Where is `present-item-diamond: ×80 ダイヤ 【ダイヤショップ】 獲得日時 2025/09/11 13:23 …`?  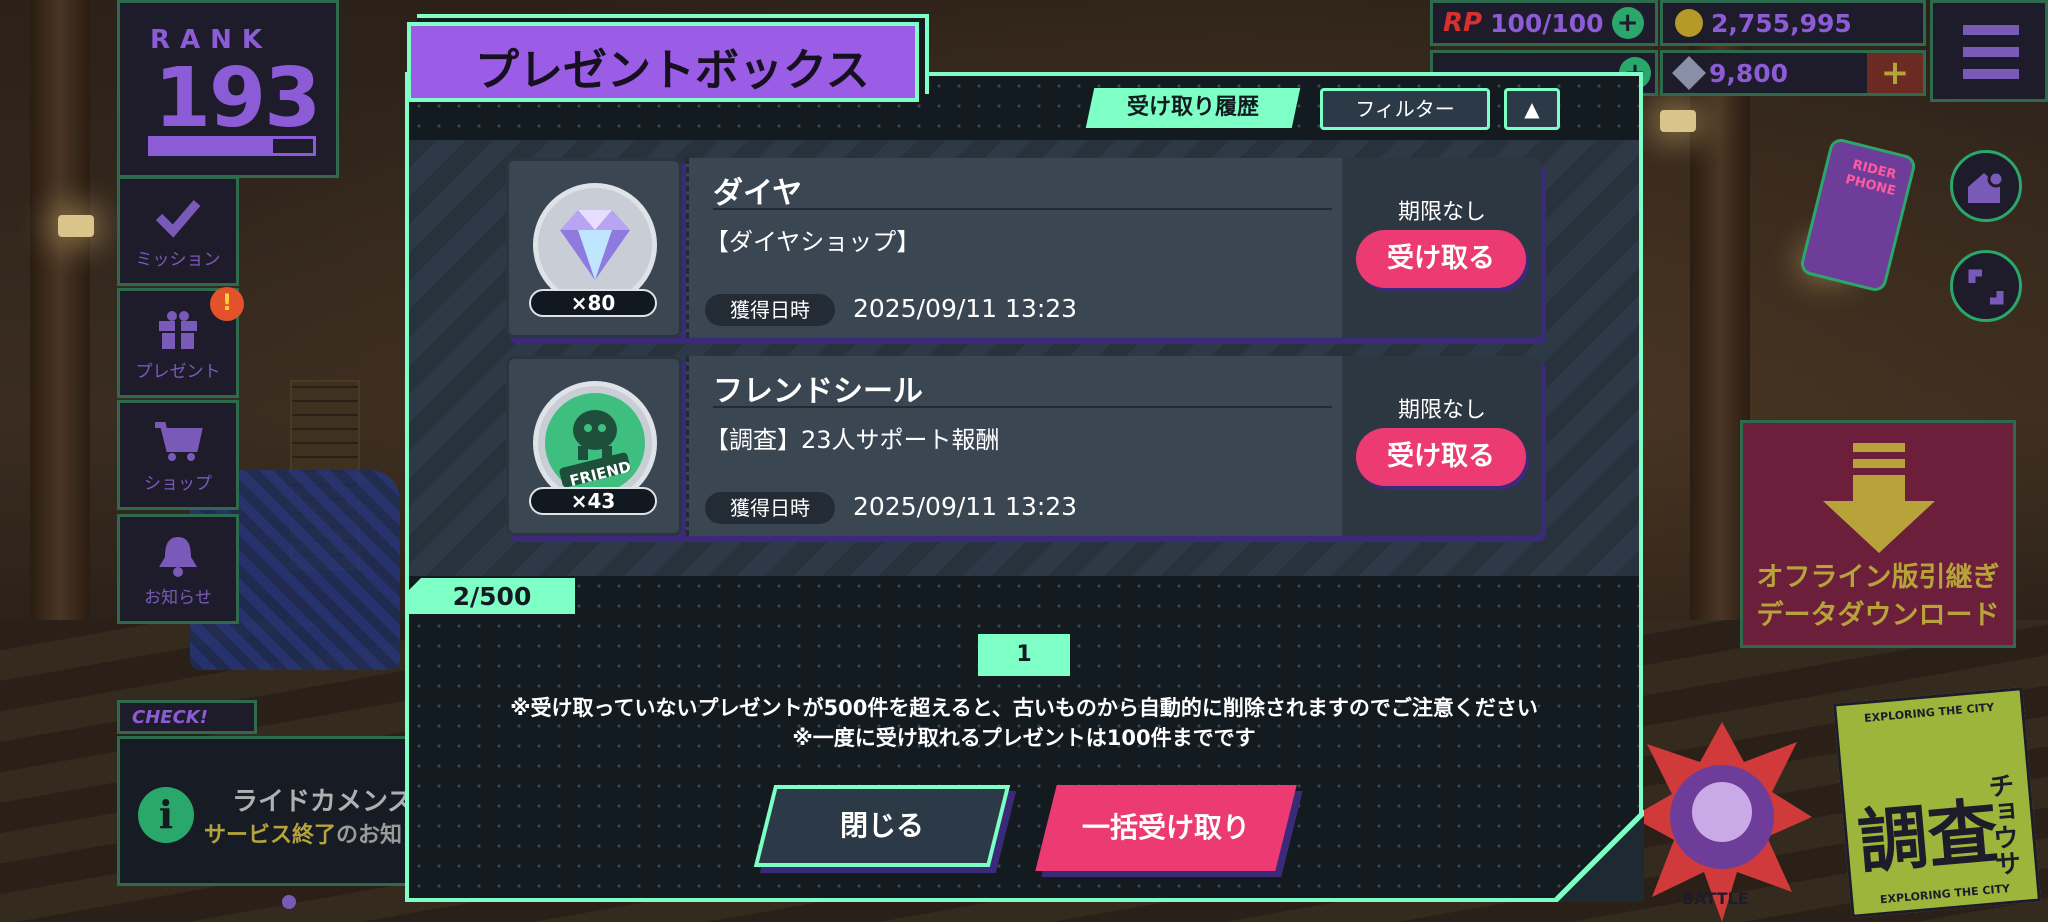
present-item-diamond: ×80 ダイヤ 【ダイヤショップ】 獲得日時 2025/09/11 13:23 … is located at coordinates (1026, 251).